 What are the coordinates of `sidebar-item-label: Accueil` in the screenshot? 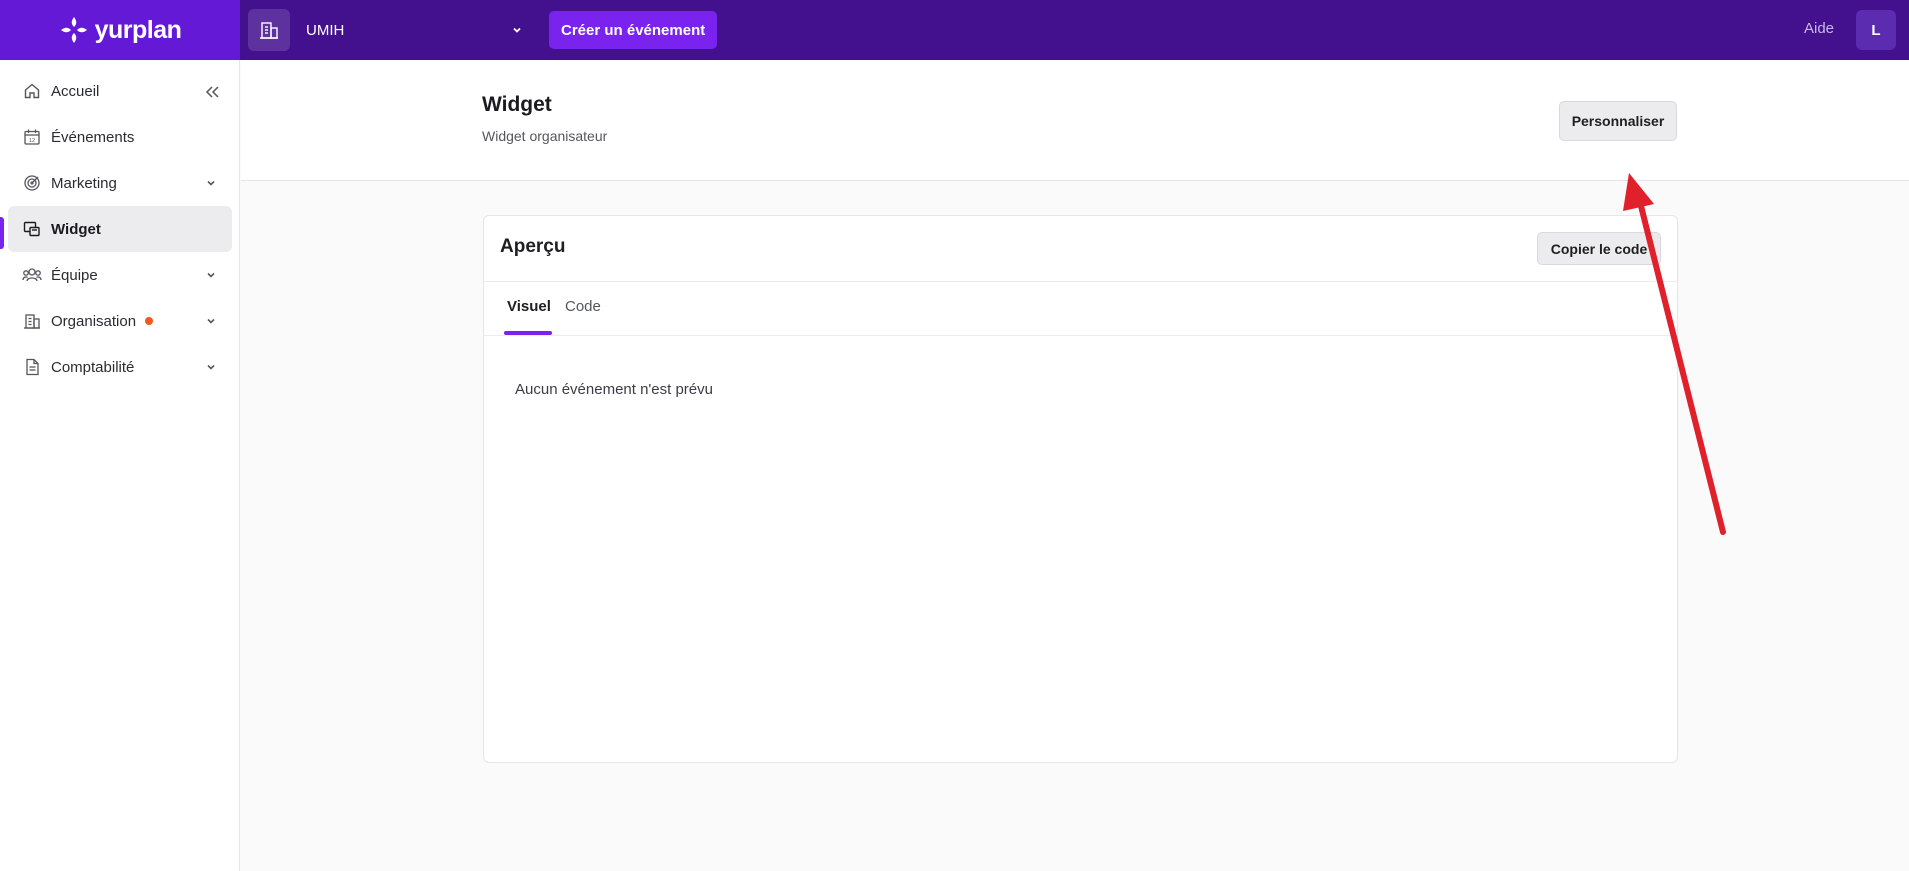 It's located at (75, 91).